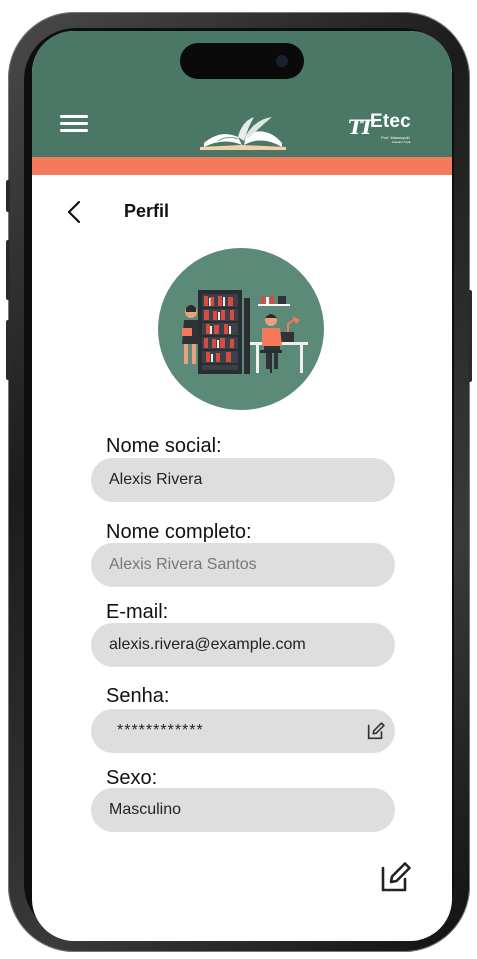 Image resolution: width=477 pixels, height=959 pixels. Describe the element at coordinates (8, 270) in the screenshot. I see `volume-up-button` at that location.